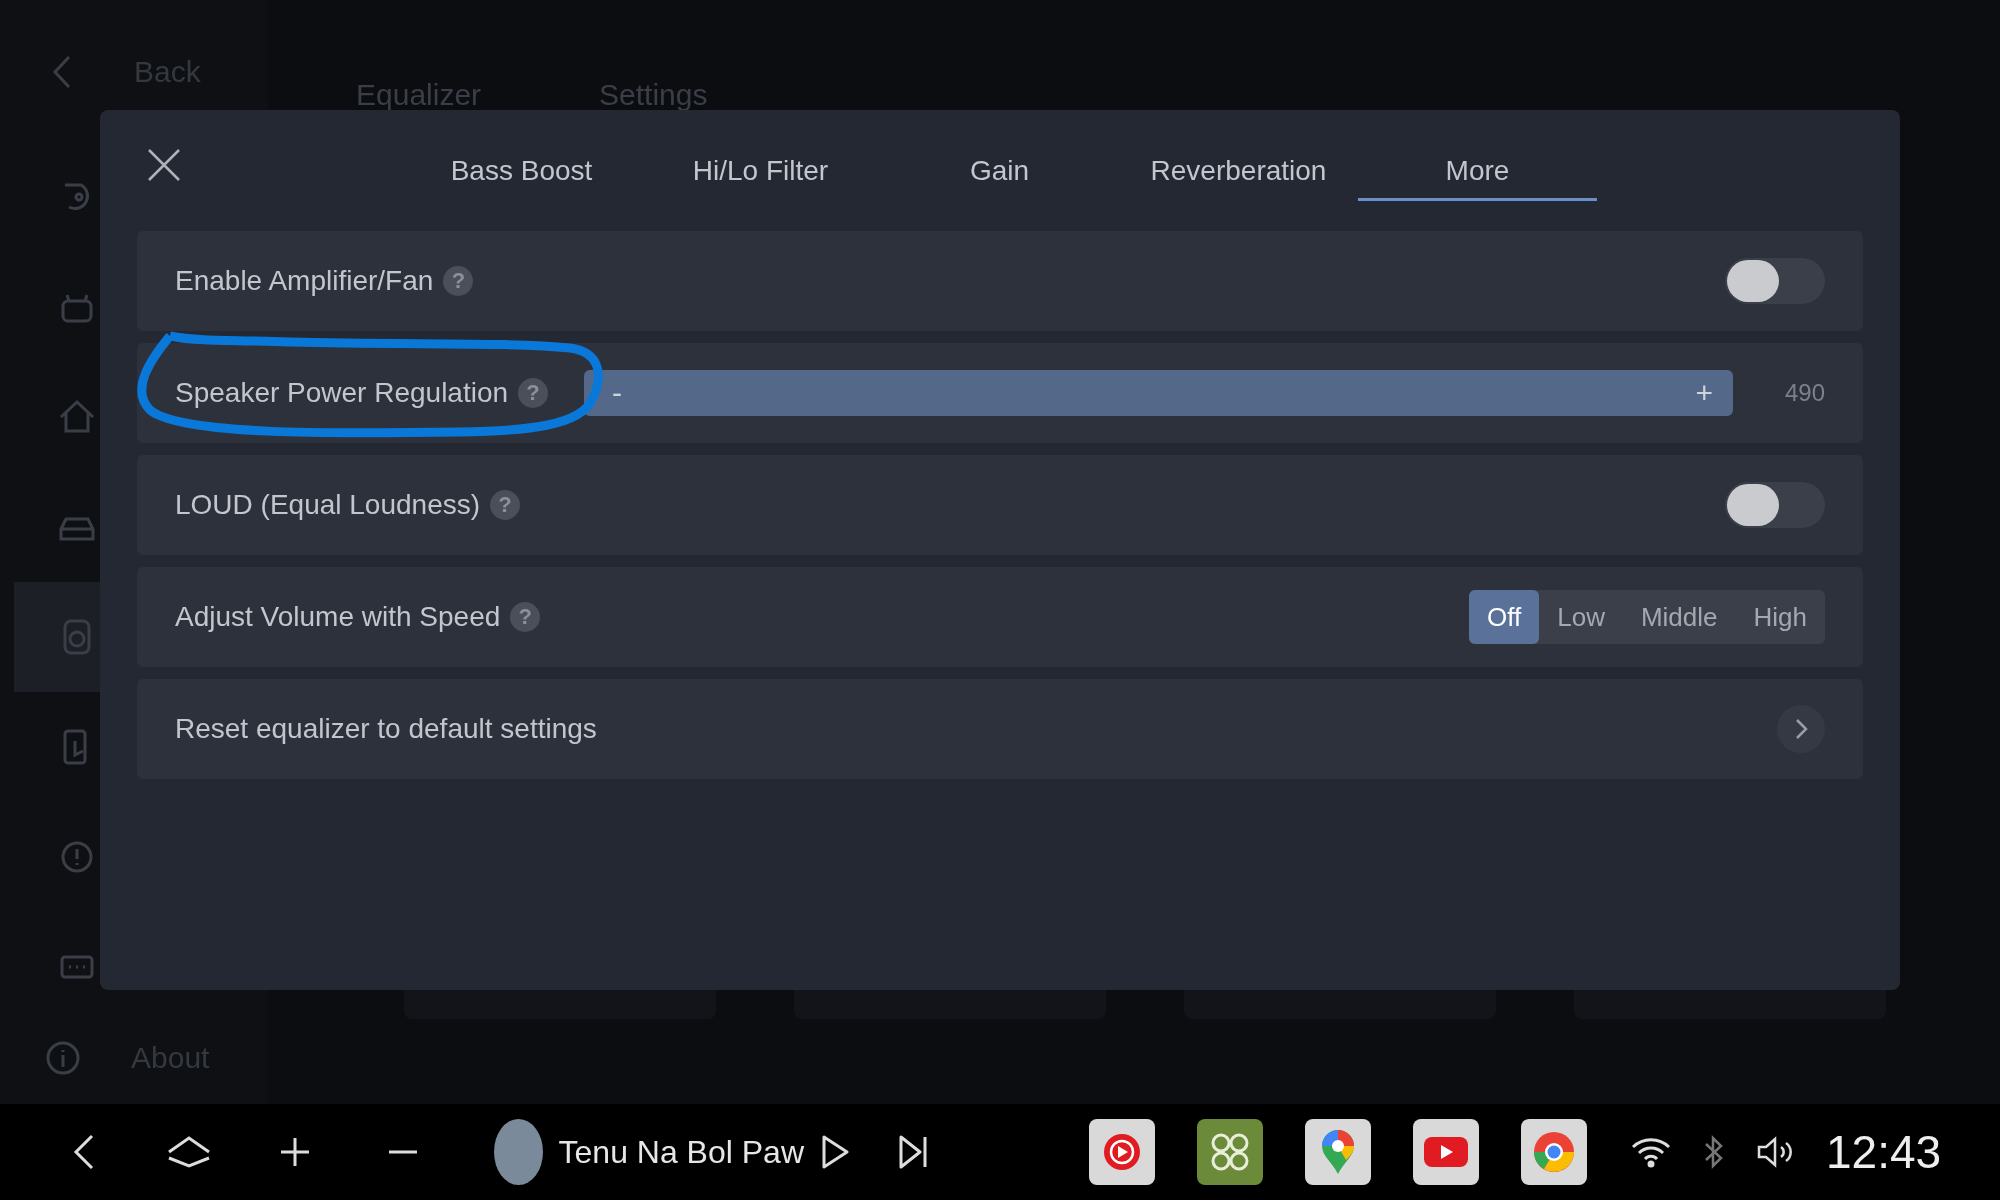 This screenshot has width=2000, height=1200. I want to click on setting-label: Speaker Power Regulation, so click(342, 393).